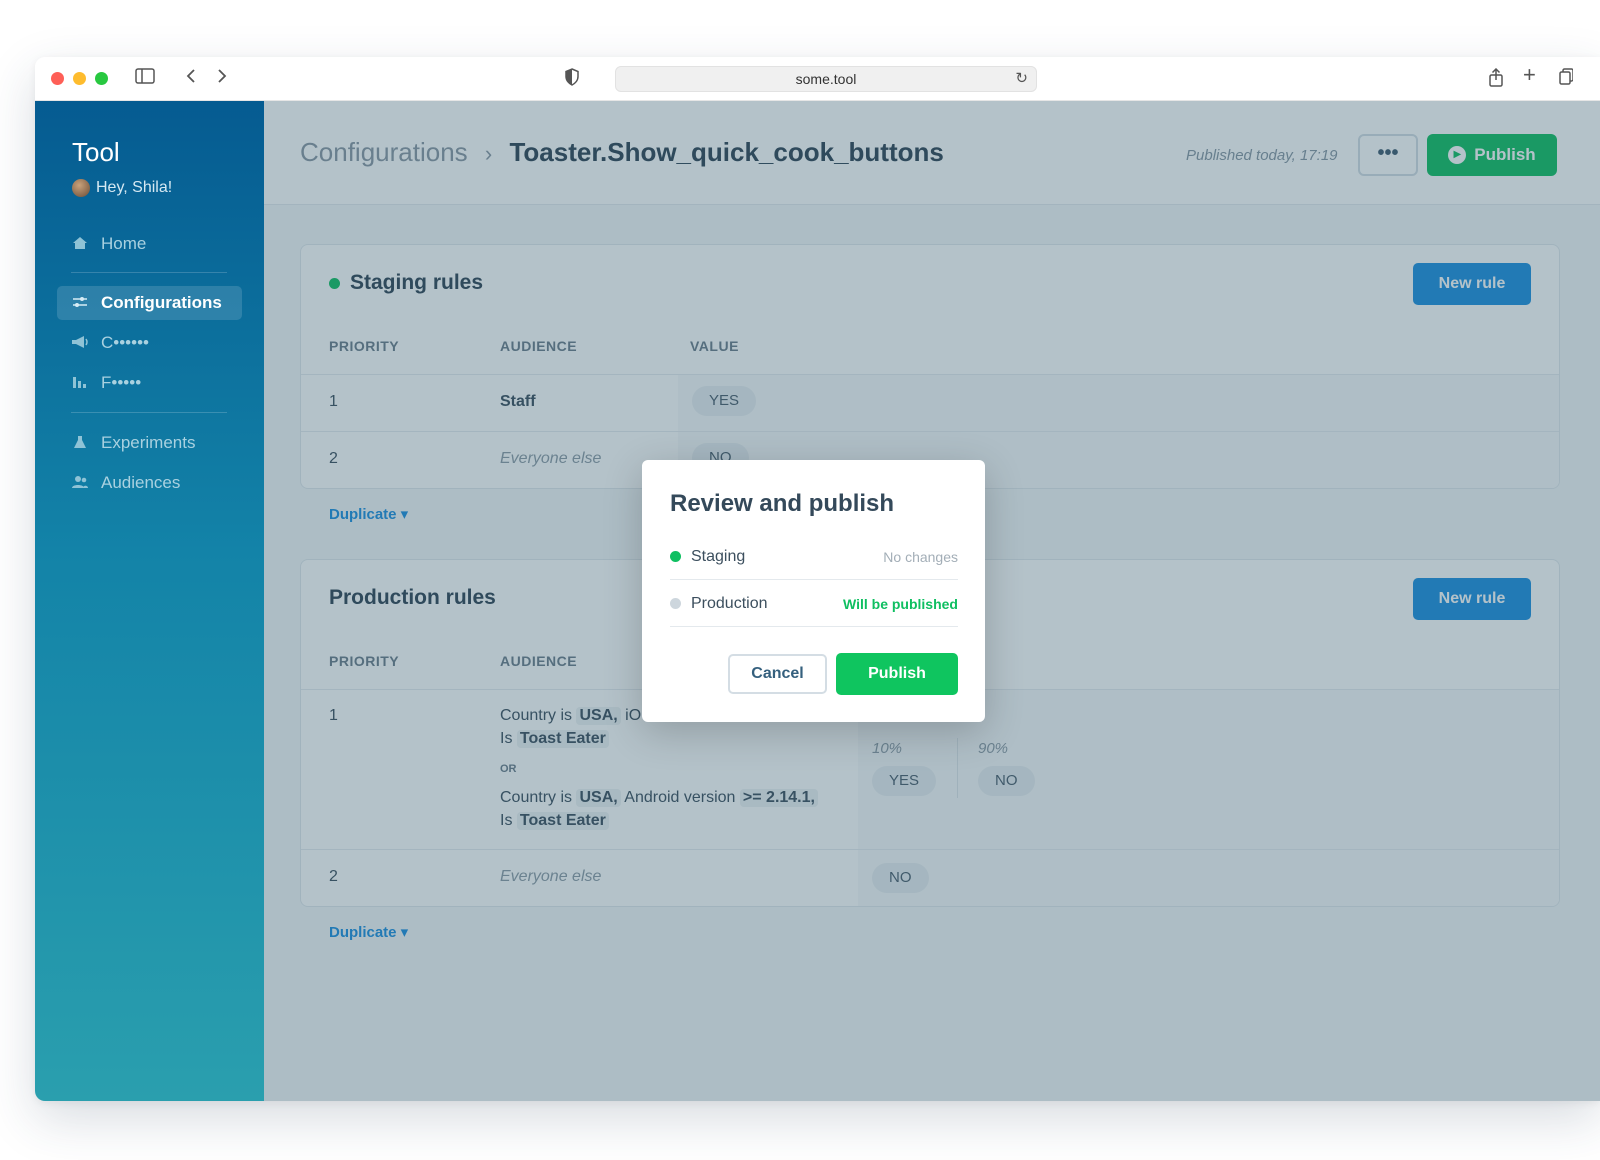 The height and width of the screenshot is (1160, 1600). Describe the element at coordinates (1496, 80) in the screenshot. I see `share-icon` at that location.